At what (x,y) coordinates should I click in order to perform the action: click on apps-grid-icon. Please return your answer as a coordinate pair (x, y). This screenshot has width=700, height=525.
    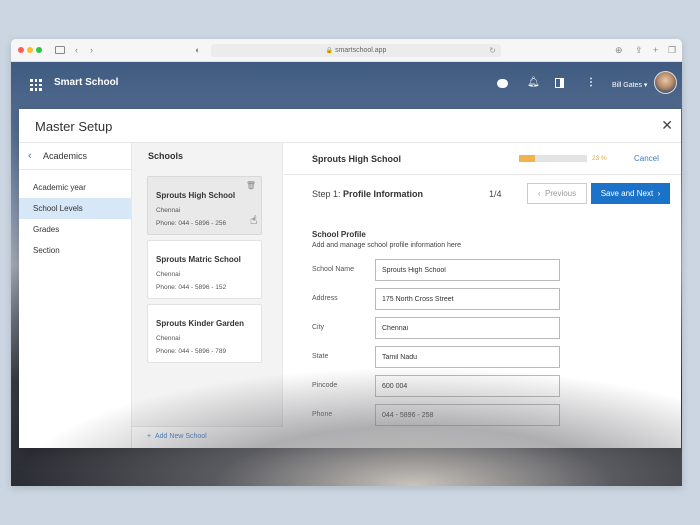
    Looking at the image, I should click on (36, 85).